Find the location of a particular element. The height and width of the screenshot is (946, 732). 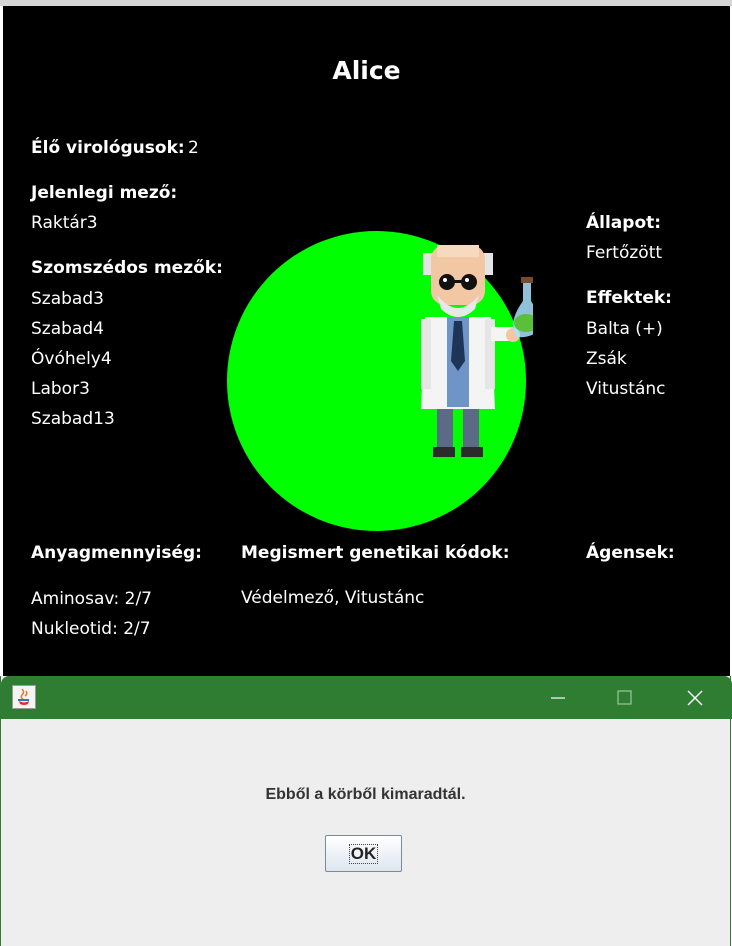

neighbors-label: Szomszédos mezők: is located at coordinates (127, 268).